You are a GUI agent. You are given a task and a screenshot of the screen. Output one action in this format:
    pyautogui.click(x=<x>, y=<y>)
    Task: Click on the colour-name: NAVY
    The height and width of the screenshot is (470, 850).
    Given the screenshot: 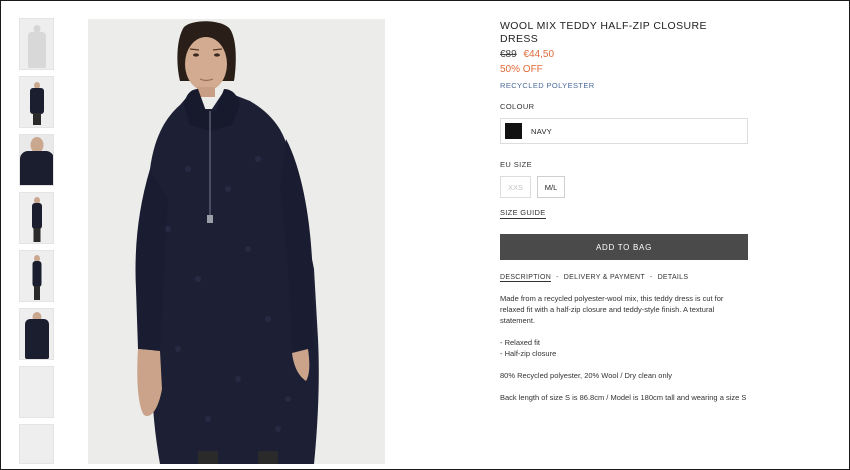 What is the action you would take?
    pyautogui.click(x=542, y=131)
    